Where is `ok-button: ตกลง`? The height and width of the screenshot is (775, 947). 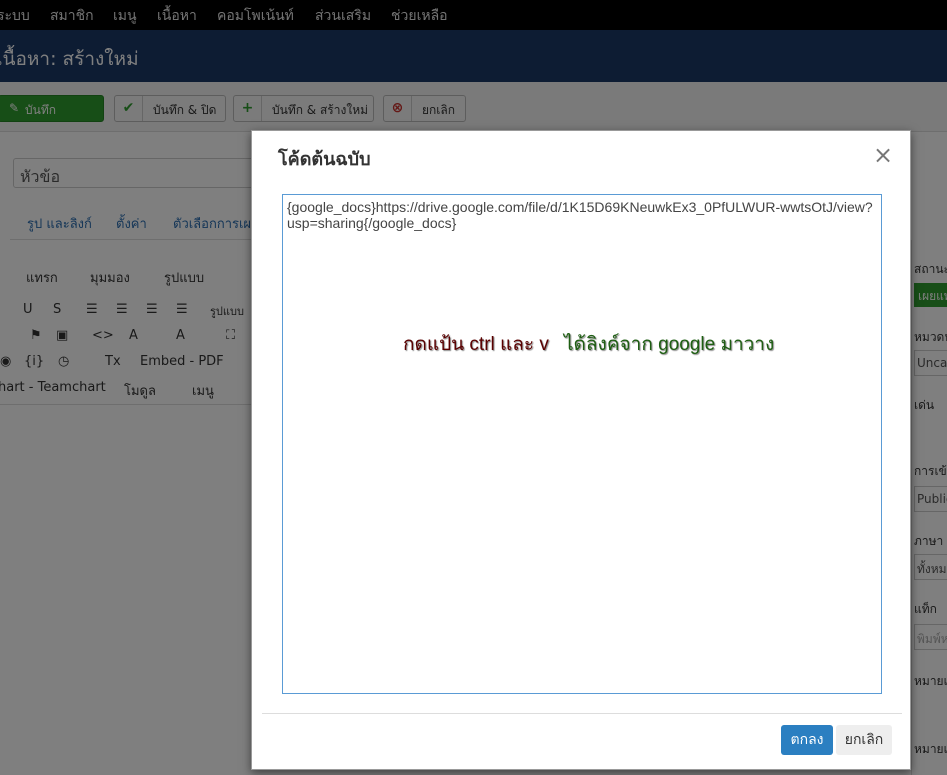 ok-button: ตกลง is located at coordinates (807, 740).